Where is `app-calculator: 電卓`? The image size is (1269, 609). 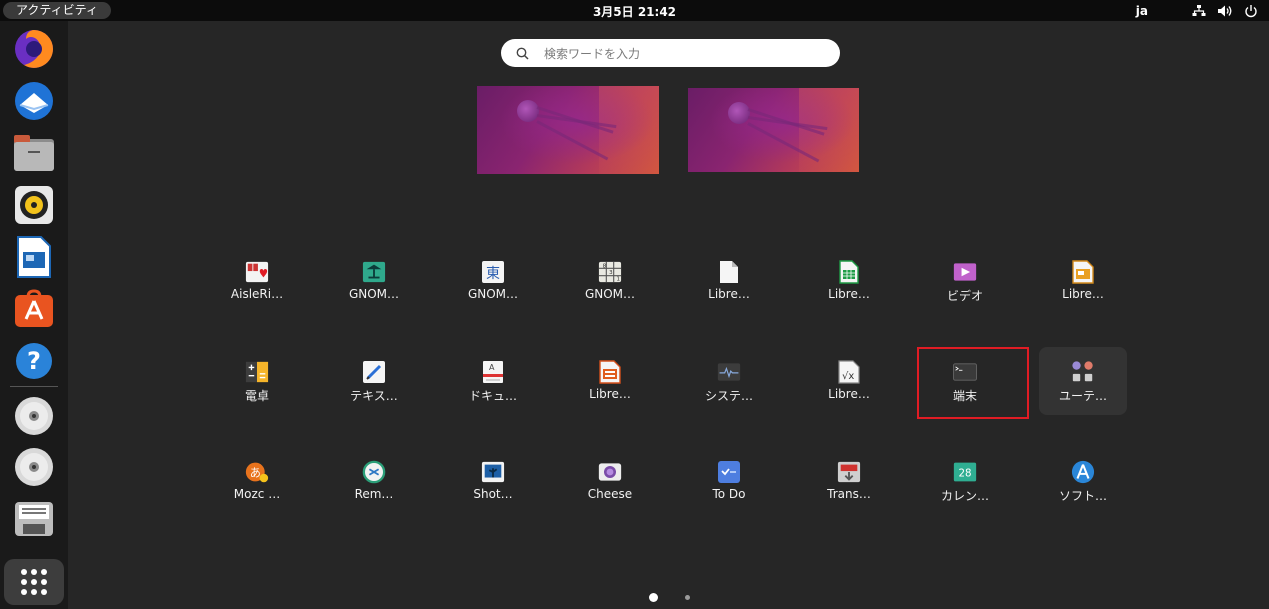 app-calculator: 電卓 is located at coordinates (257, 381).